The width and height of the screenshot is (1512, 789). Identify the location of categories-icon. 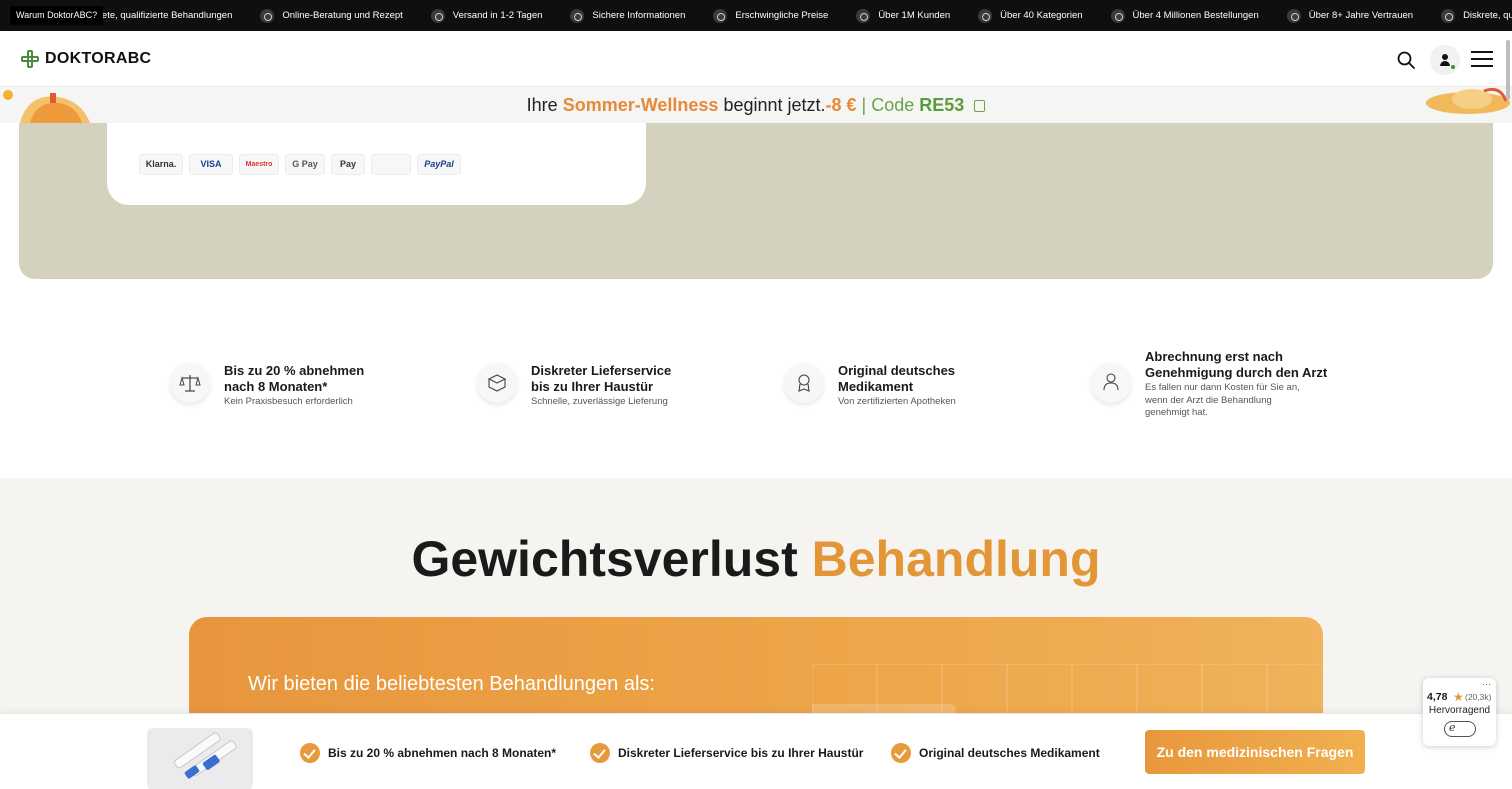
(985, 15).